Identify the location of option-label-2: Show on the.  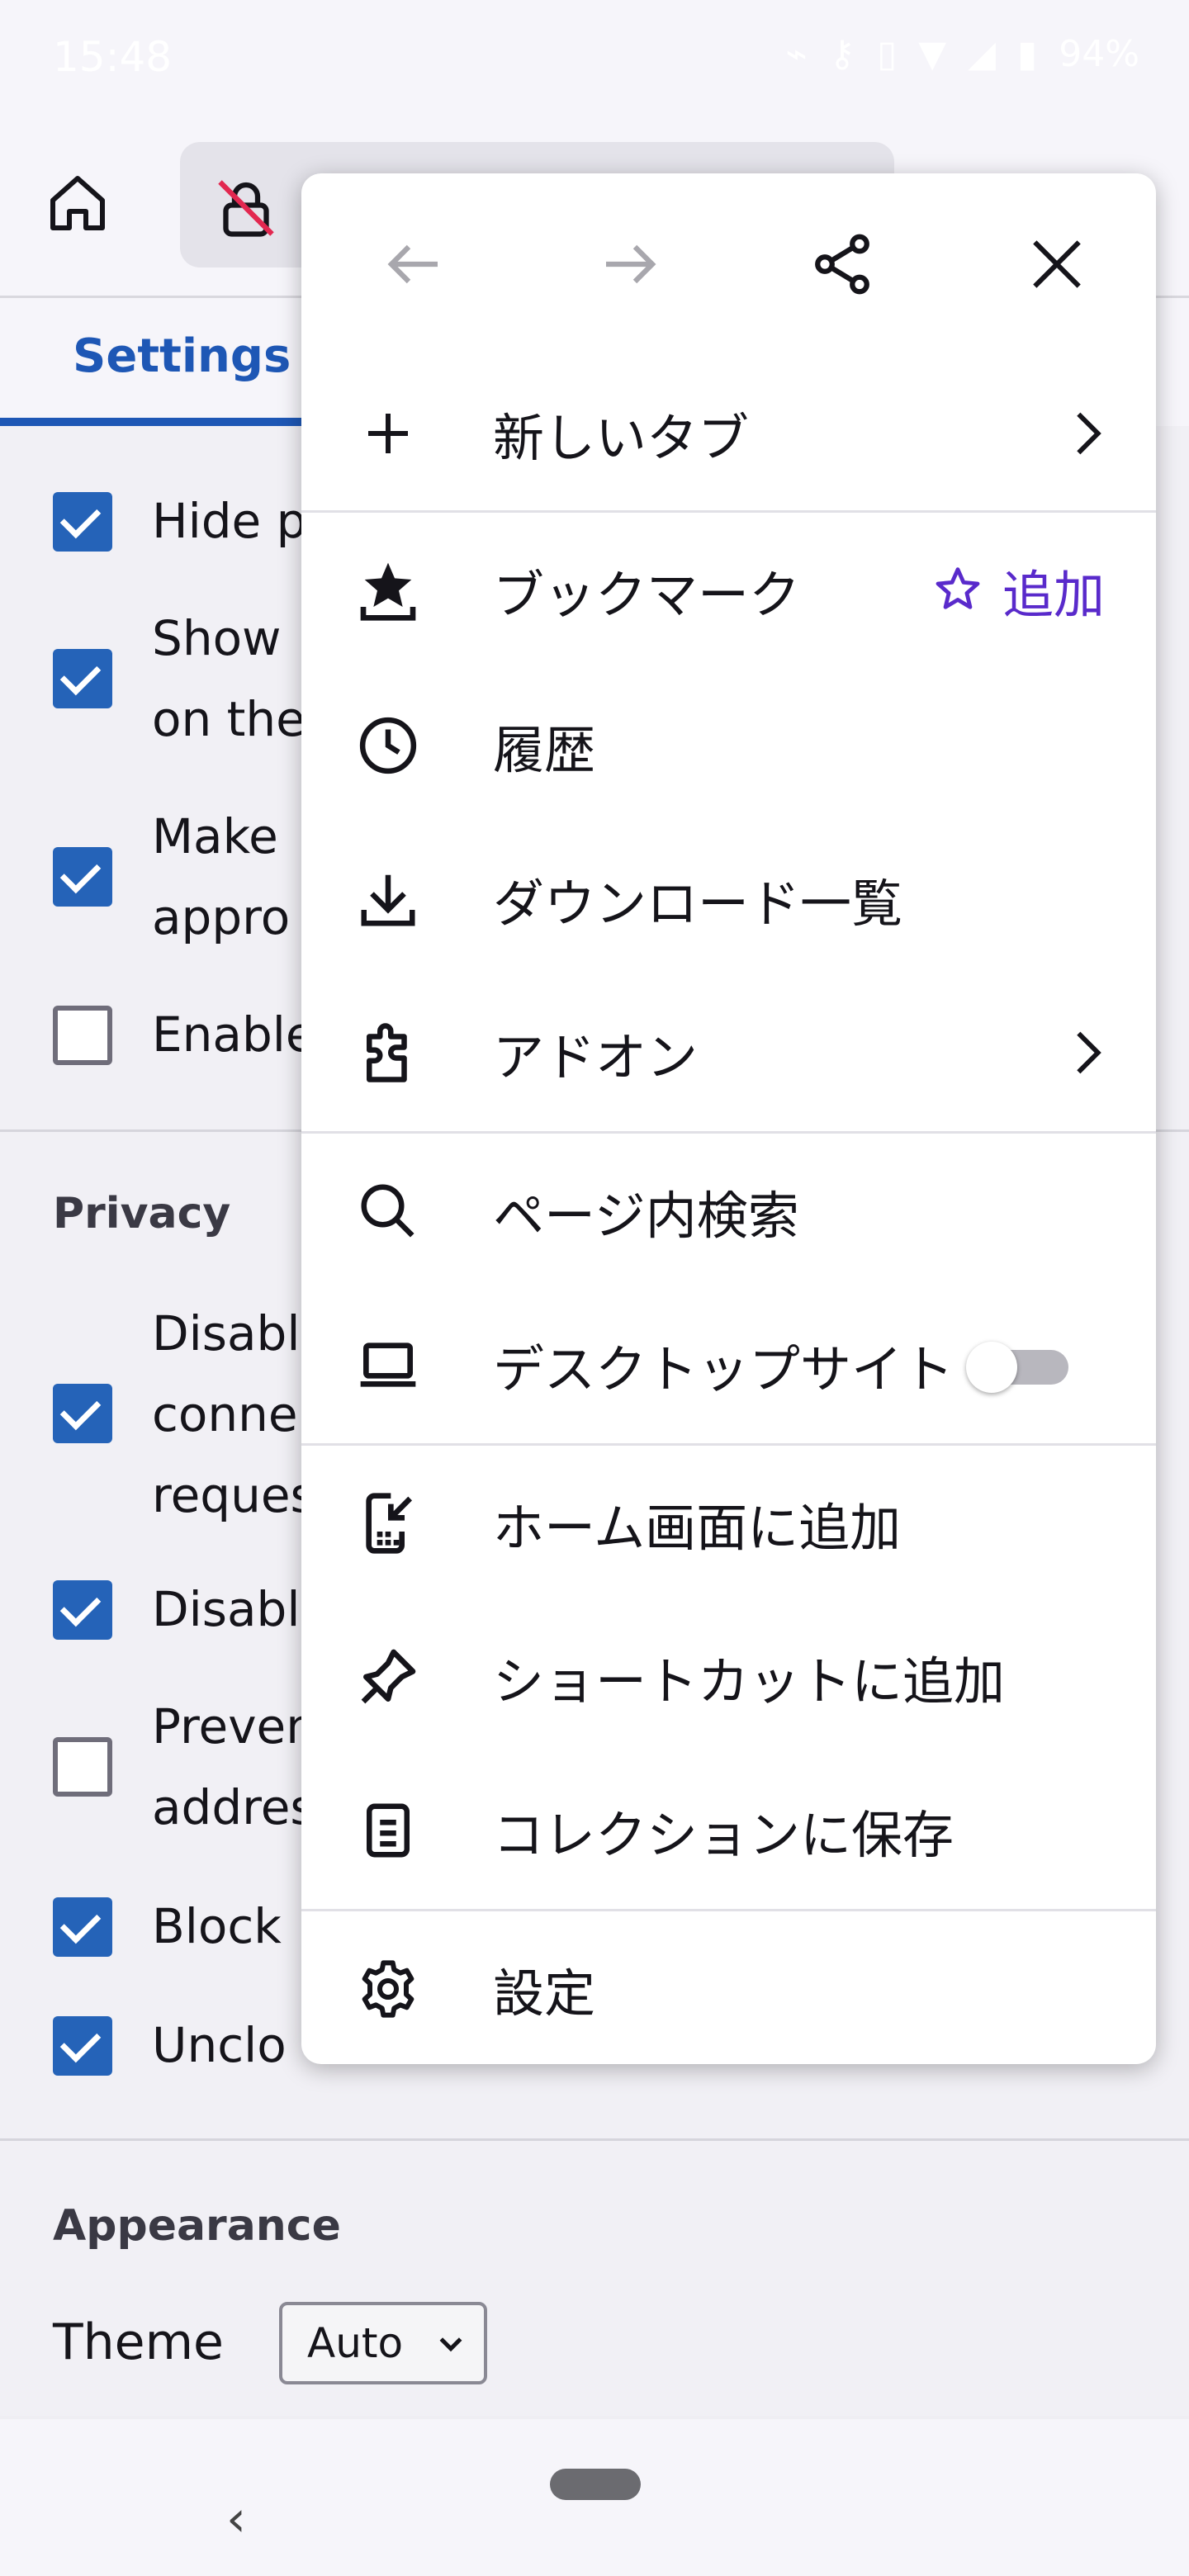
(229, 678).